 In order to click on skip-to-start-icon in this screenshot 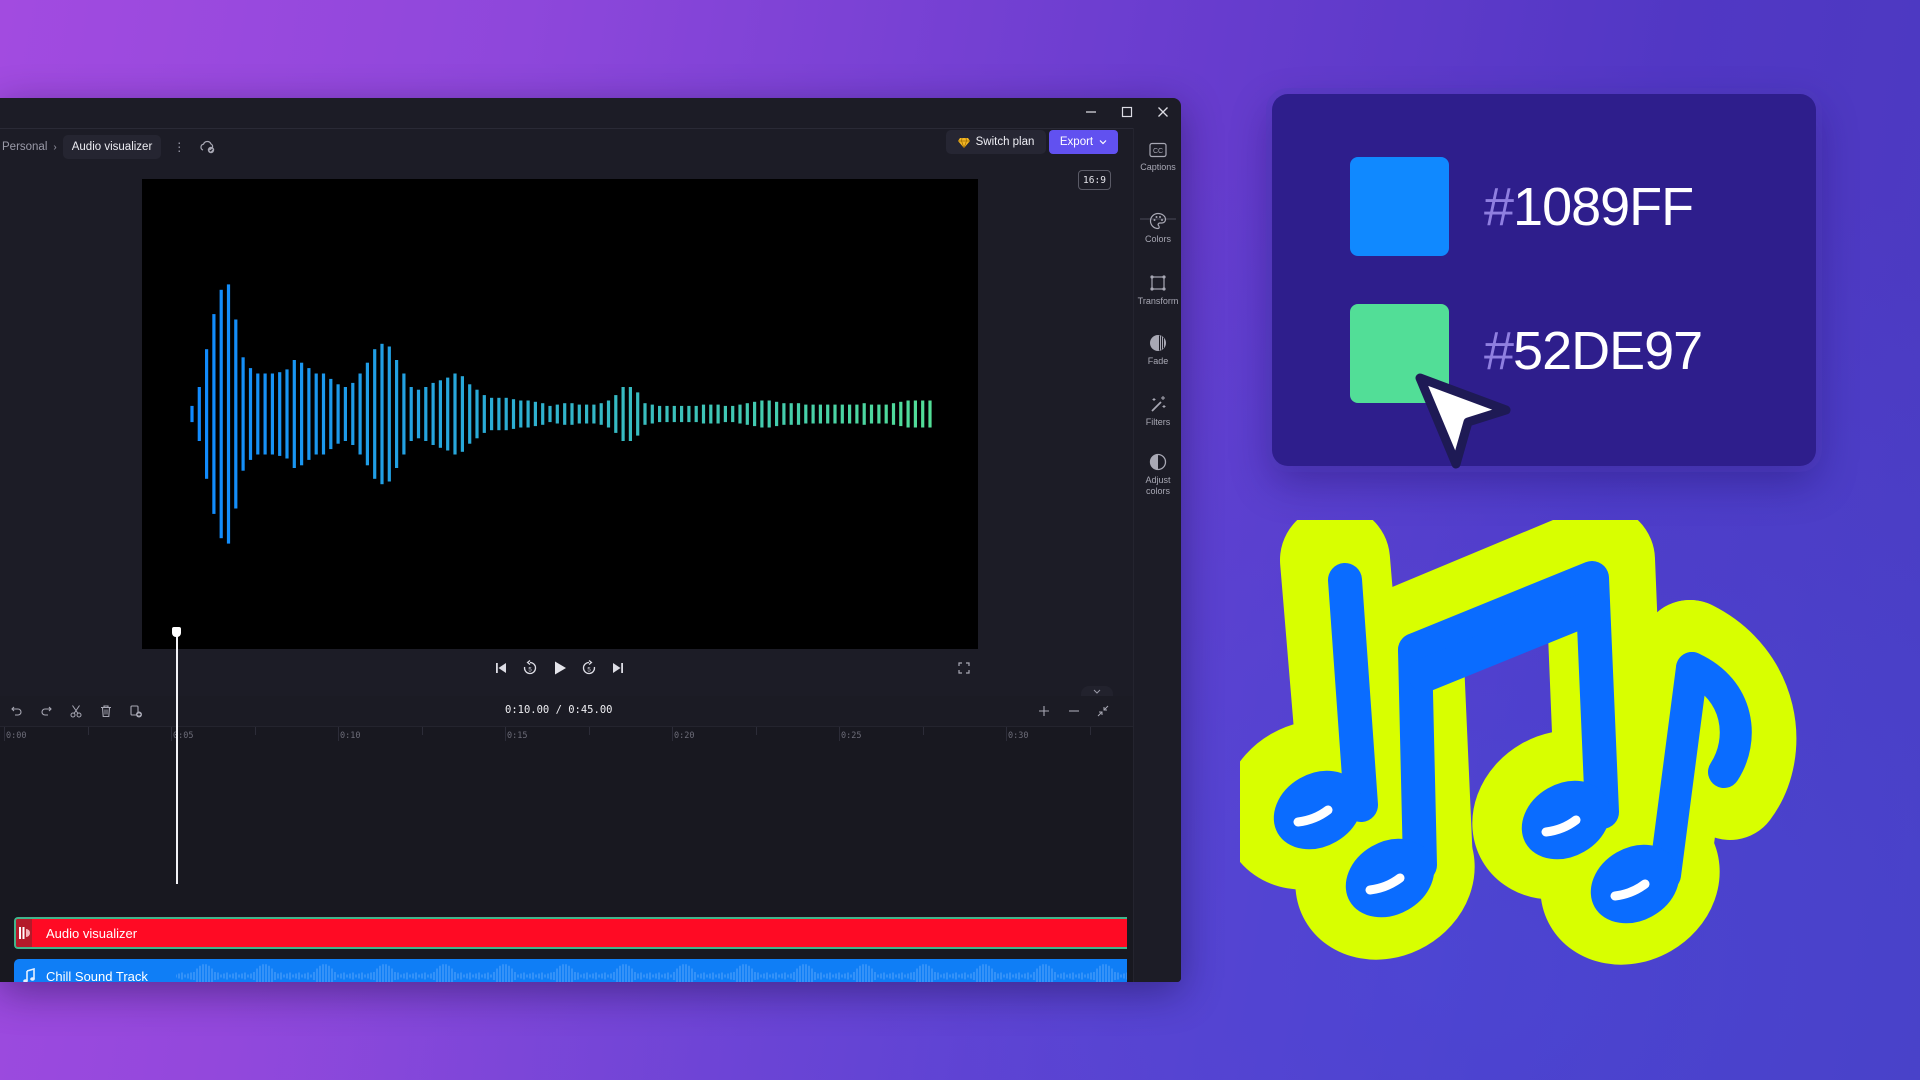, I will do `click(501, 668)`.